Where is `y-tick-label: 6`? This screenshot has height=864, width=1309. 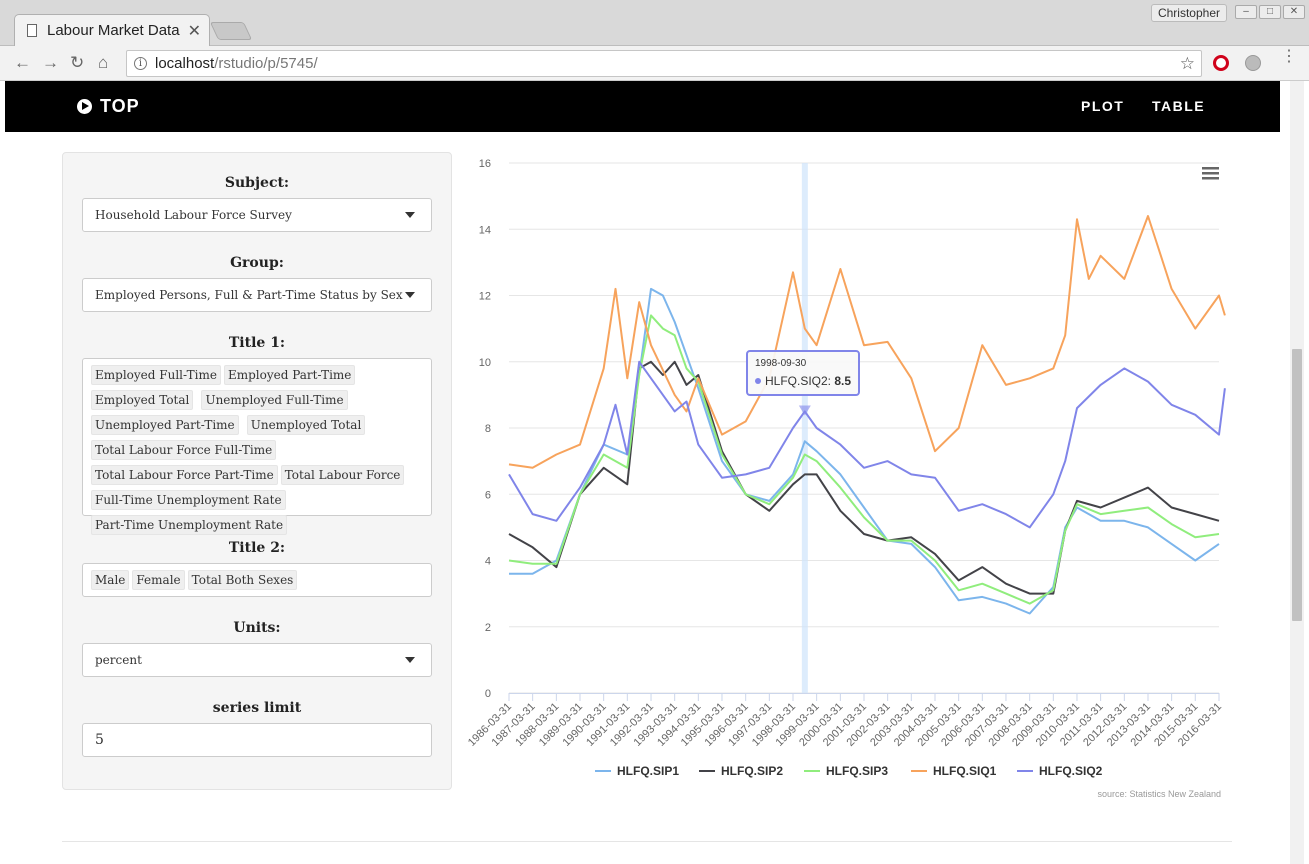
y-tick-label: 6 is located at coordinates (488, 495).